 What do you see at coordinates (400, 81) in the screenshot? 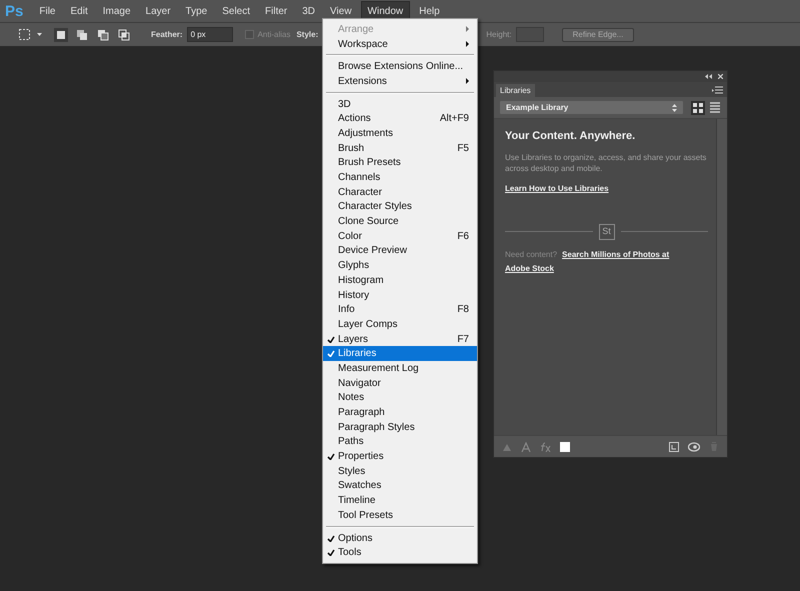
I see `menu-item: Extensions` at bounding box center [400, 81].